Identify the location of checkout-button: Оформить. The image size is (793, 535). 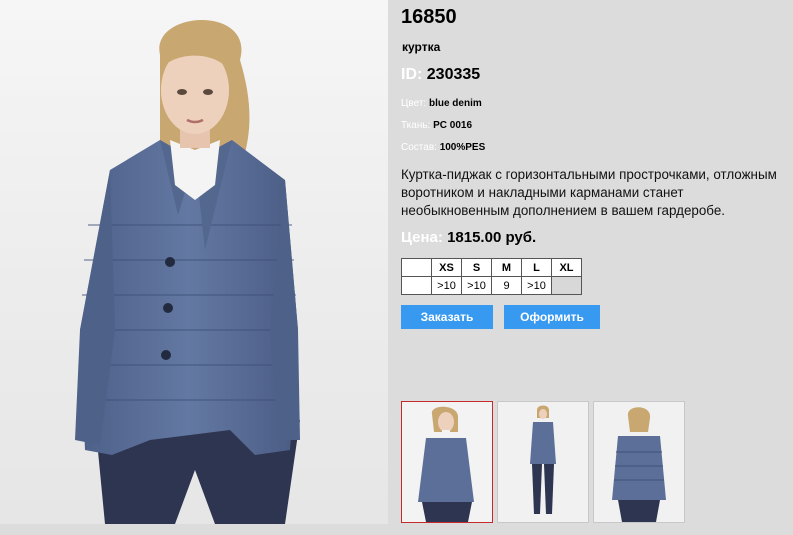
(552, 317).